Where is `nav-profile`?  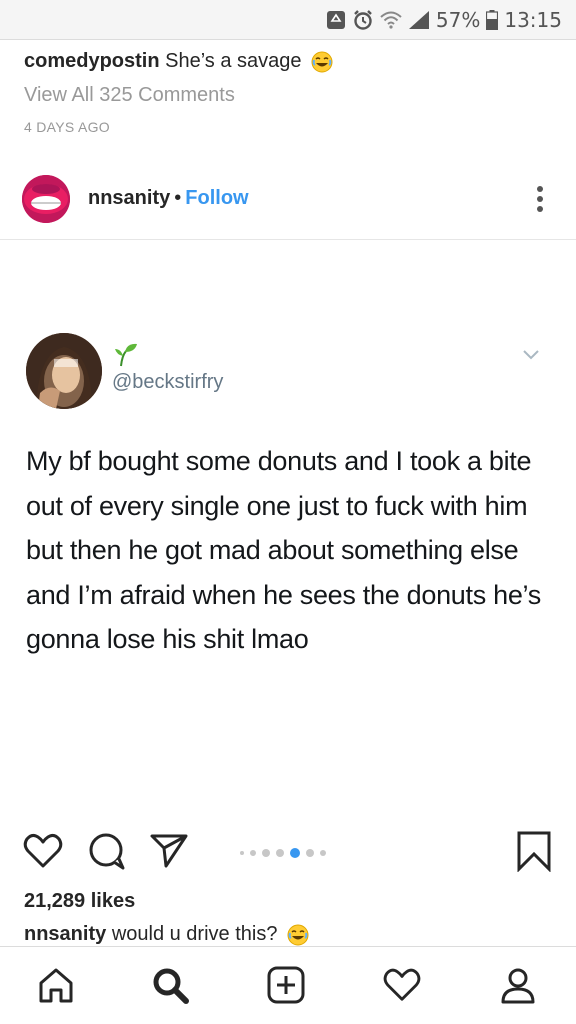 nav-profile is located at coordinates (518, 985).